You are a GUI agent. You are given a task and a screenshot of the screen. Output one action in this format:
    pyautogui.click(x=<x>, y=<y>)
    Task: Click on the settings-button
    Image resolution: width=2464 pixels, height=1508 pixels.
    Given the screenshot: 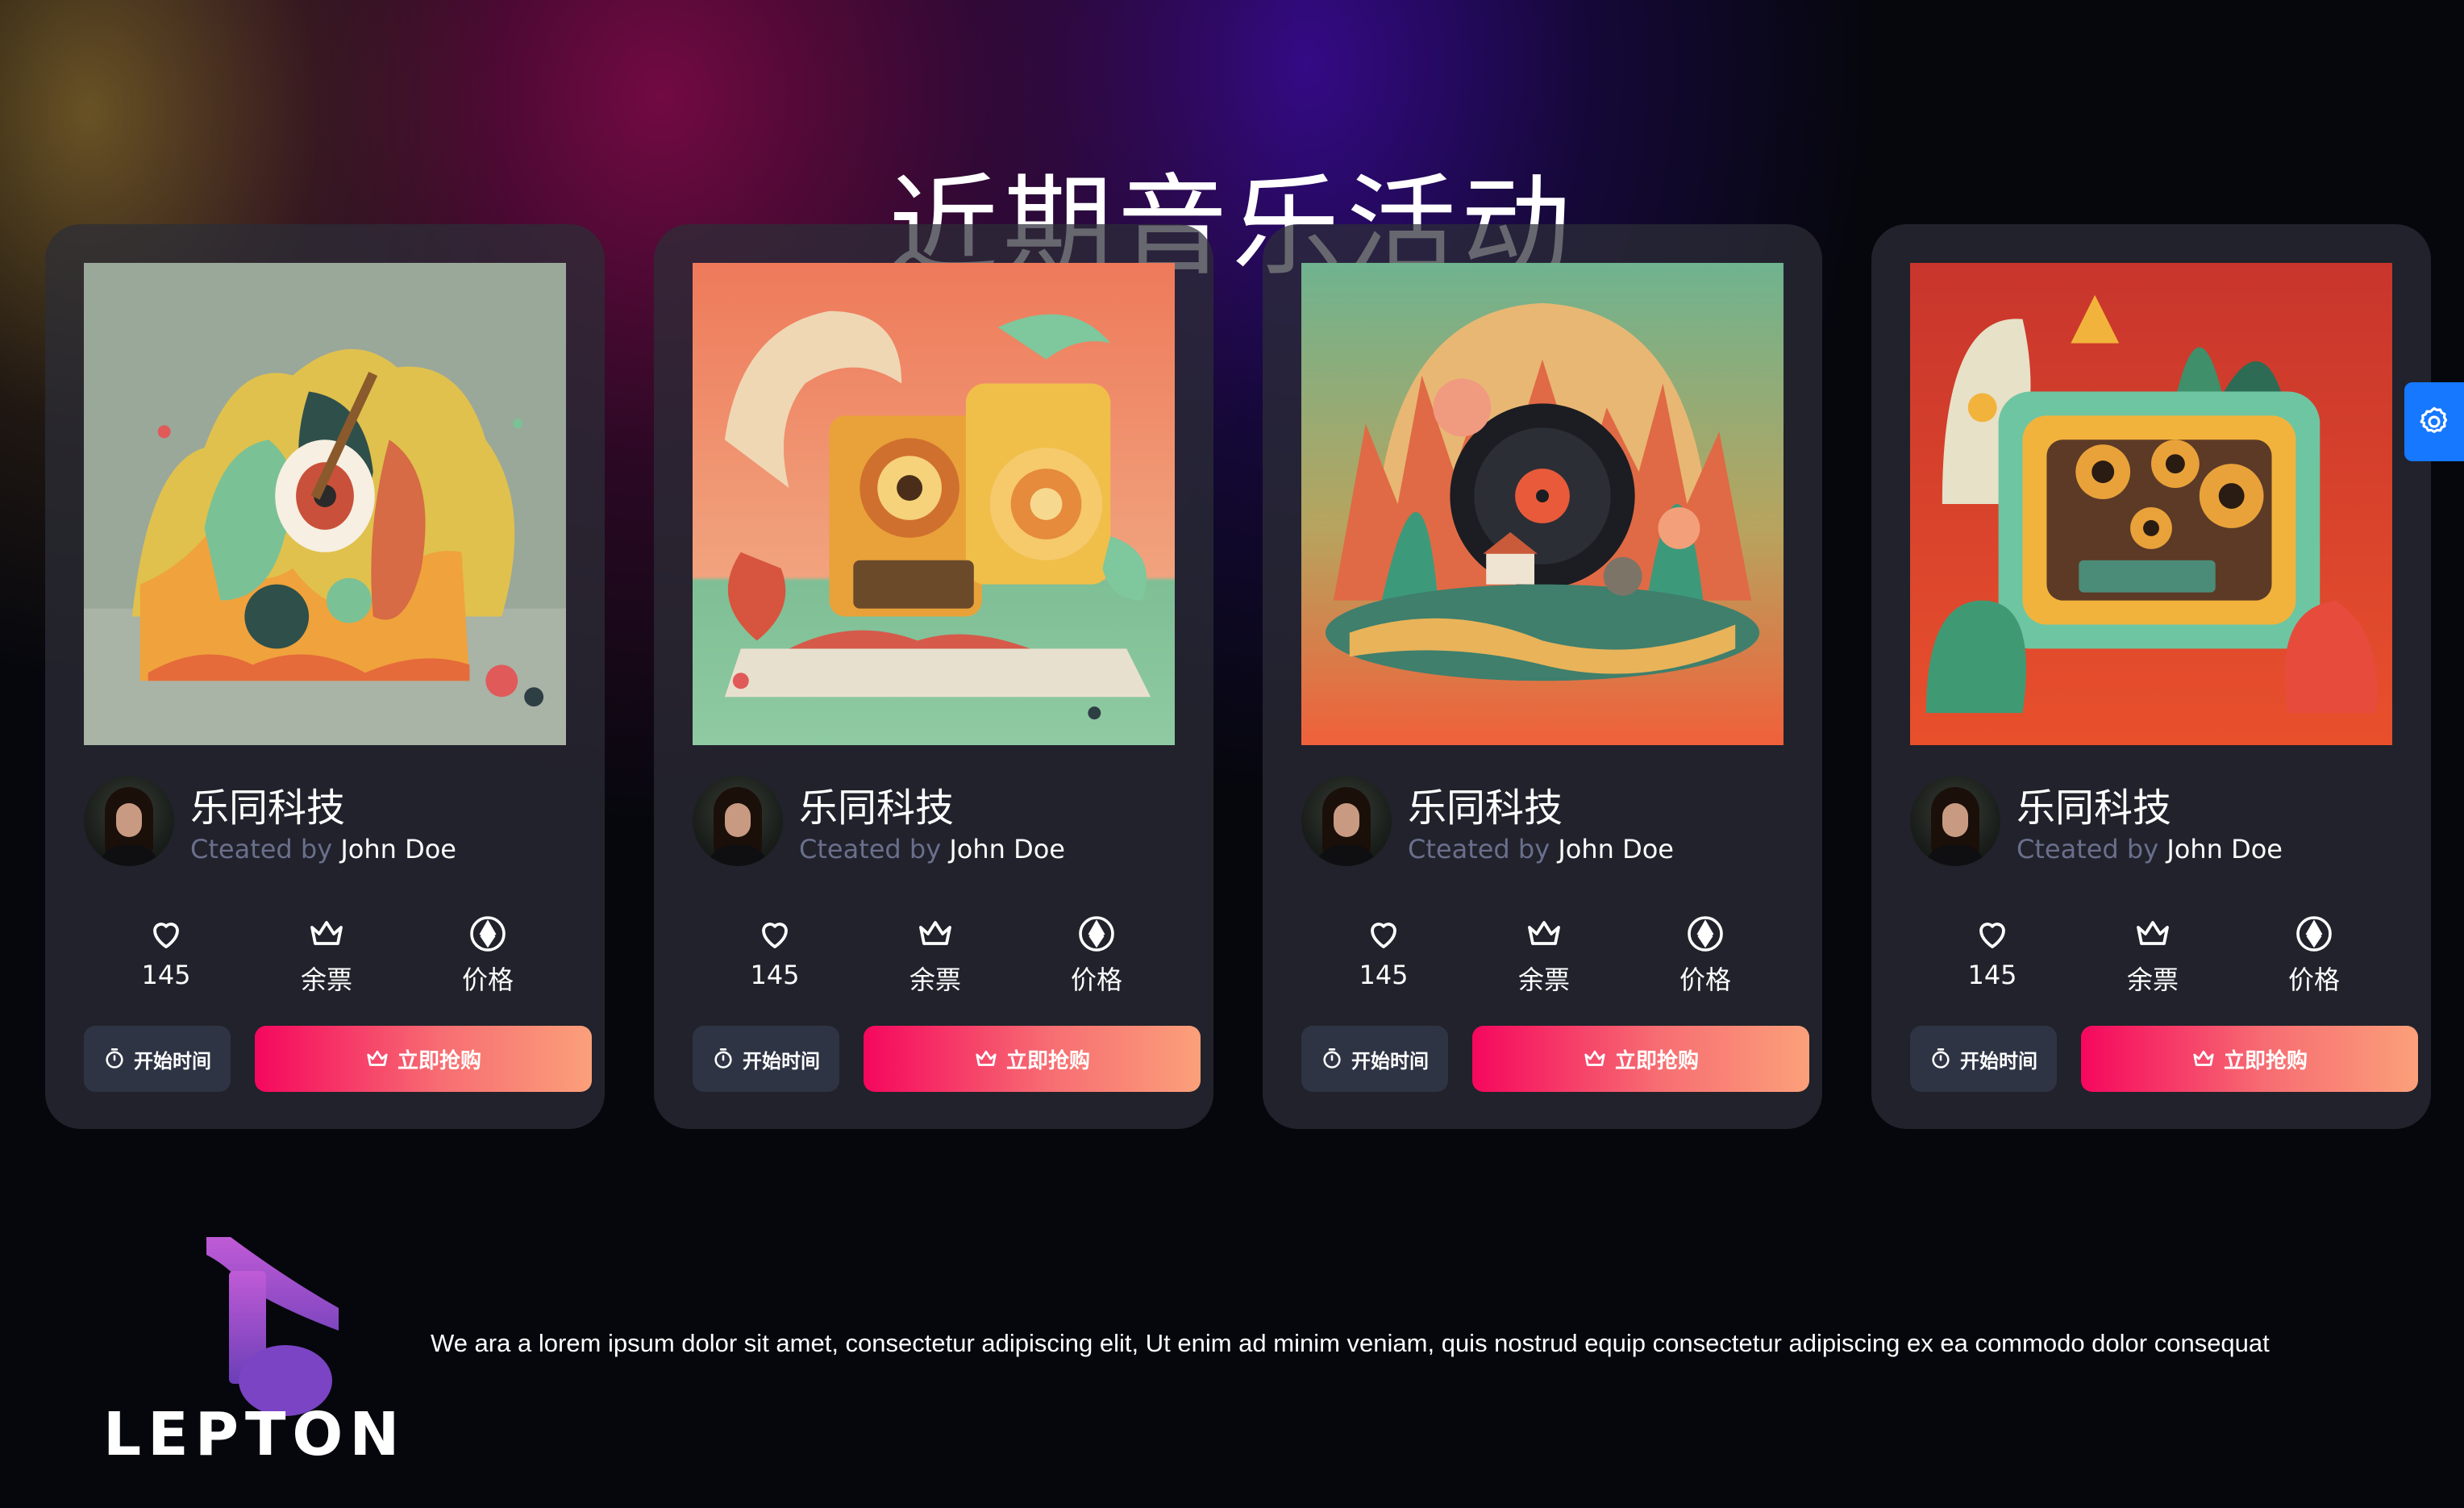 What is the action you would take?
    pyautogui.click(x=2434, y=421)
    